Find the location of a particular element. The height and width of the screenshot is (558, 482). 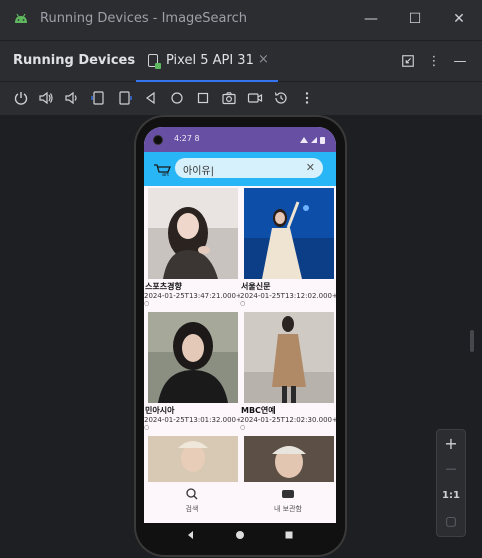

search-bar: 아이유| ✕ is located at coordinates (249, 168).